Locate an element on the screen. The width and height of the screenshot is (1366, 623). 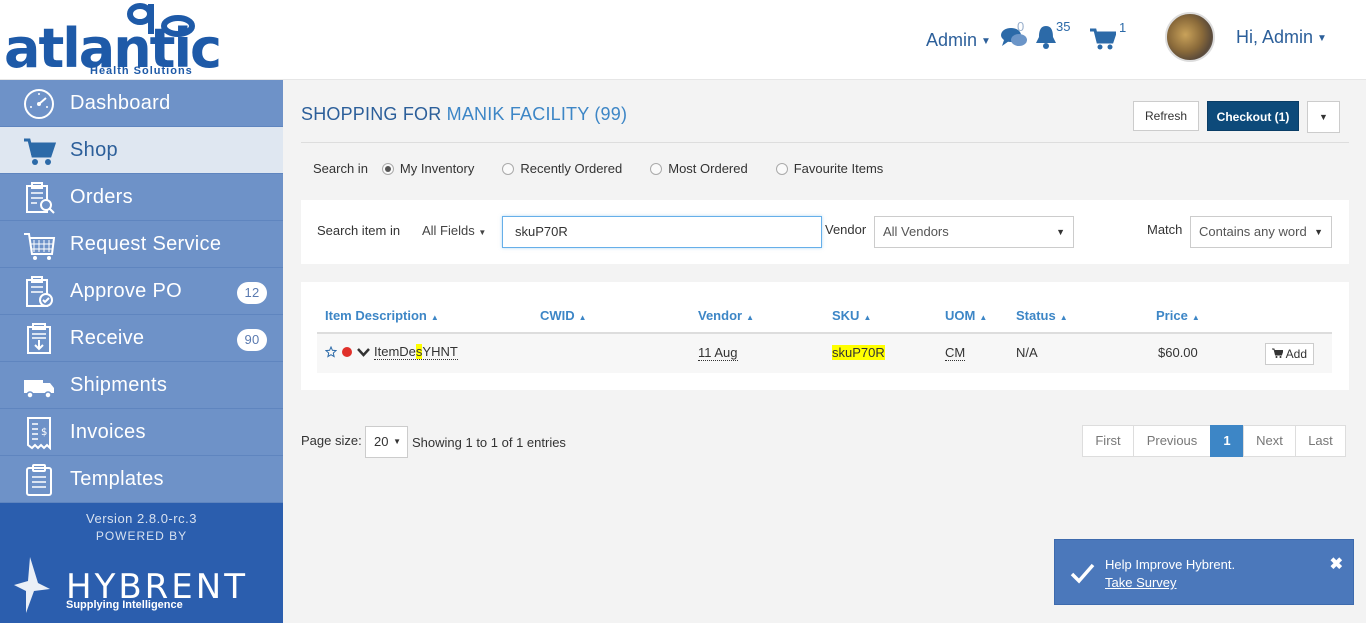
powered-by-text: POWERED BY is located at coordinates (141, 536).